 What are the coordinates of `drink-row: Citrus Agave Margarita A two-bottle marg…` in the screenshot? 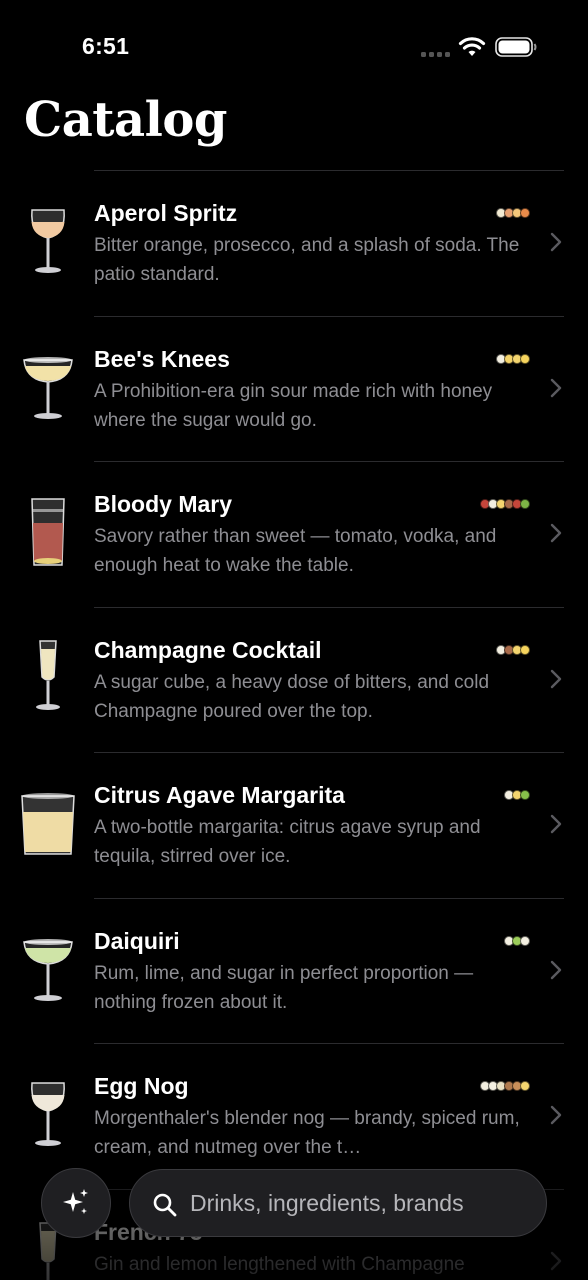 It's located at (294, 825).